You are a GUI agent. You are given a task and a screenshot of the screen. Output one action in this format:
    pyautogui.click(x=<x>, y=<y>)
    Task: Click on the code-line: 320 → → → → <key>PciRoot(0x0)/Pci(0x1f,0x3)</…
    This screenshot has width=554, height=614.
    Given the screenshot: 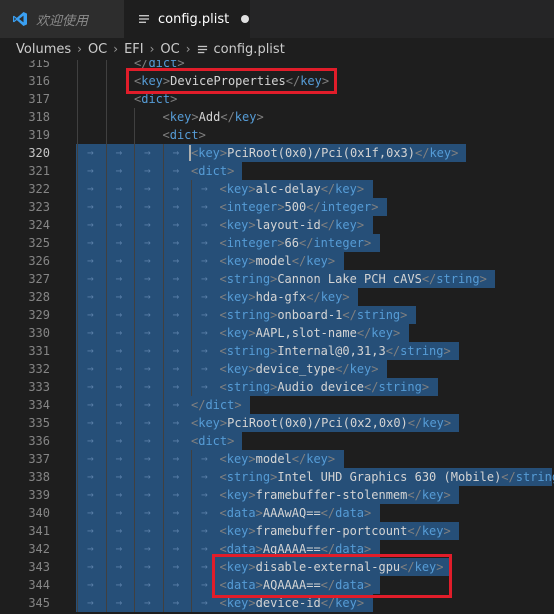 What is the action you would take?
    pyautogui.click(x=277, y=153)
    